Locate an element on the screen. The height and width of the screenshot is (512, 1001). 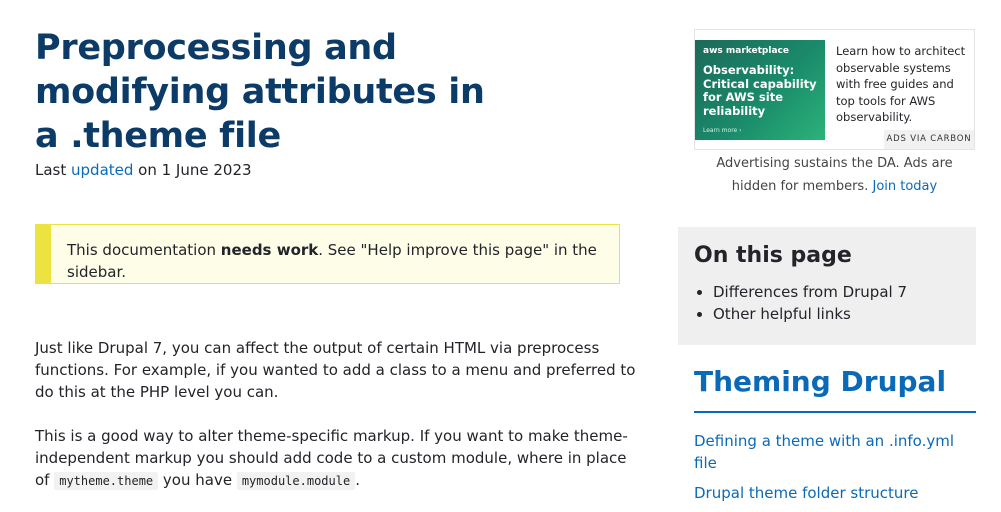
p2-text-2: you have is located at coordinates (197, 480).